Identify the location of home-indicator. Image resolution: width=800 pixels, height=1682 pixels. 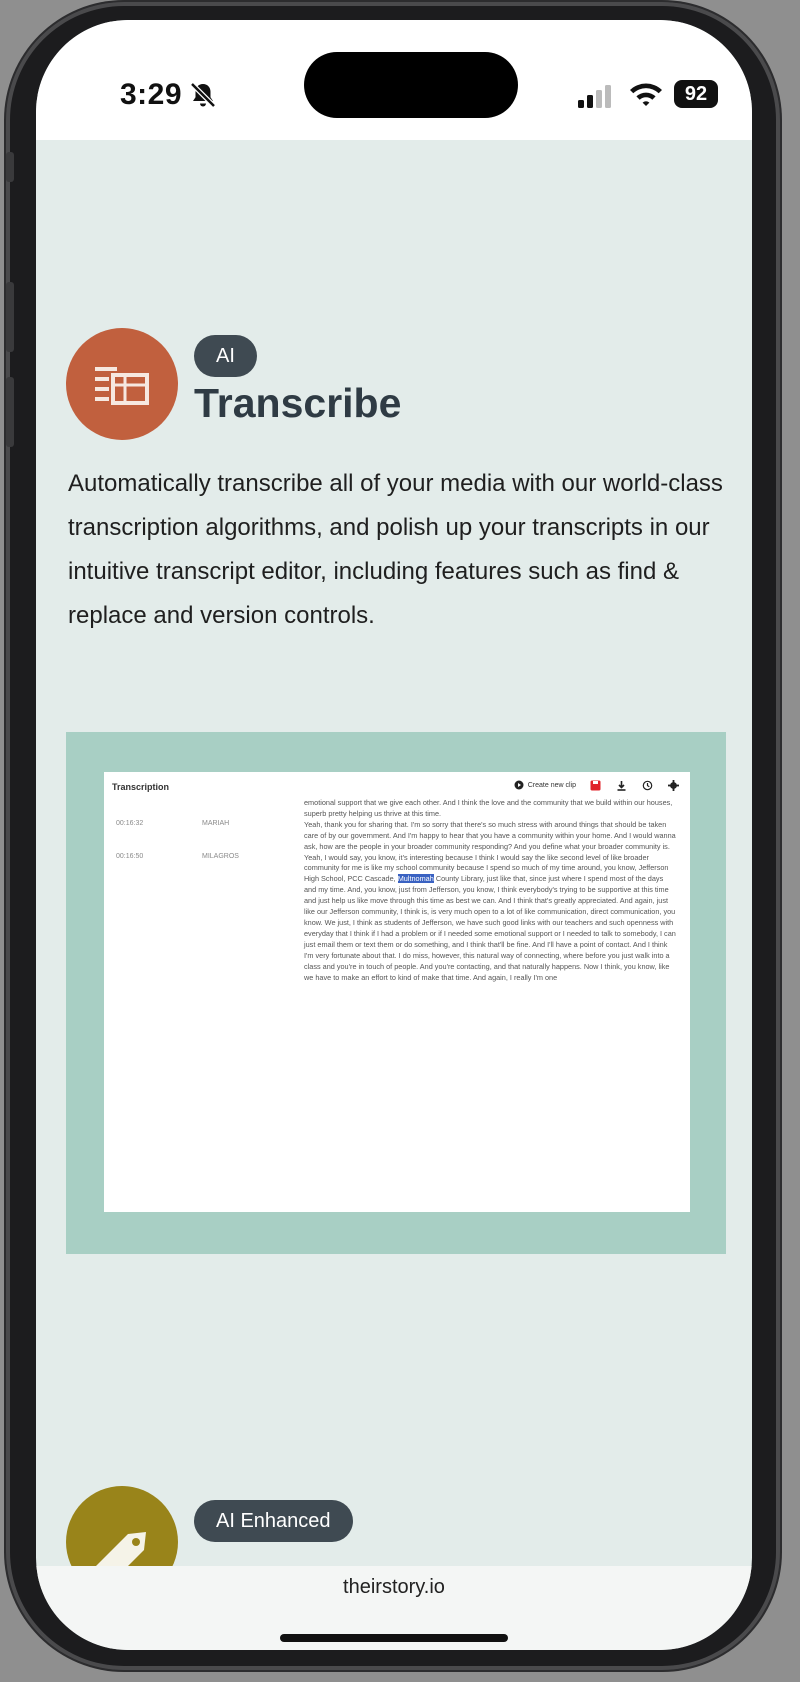
(394, 1638).